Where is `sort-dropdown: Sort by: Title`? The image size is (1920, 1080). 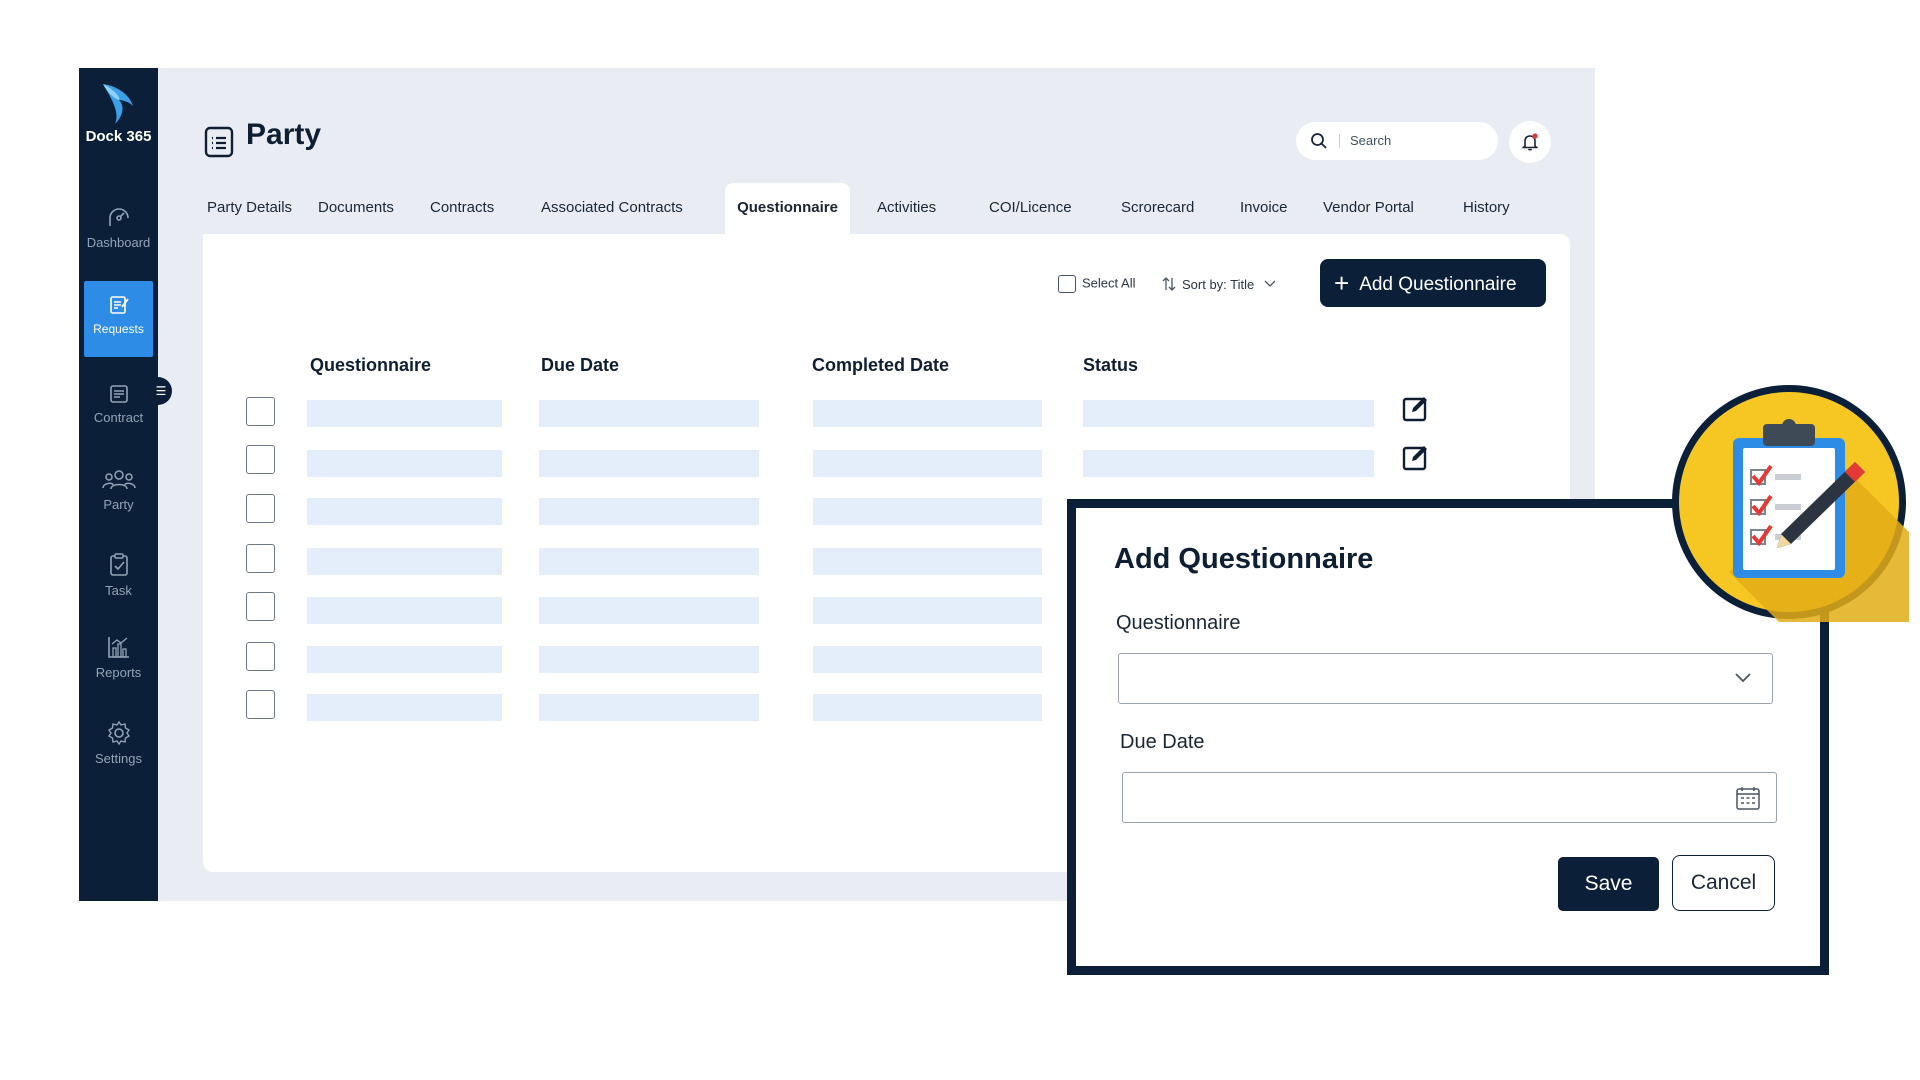
sort-dropdown: Sort by: Title is located at coordinates (1219, 284).